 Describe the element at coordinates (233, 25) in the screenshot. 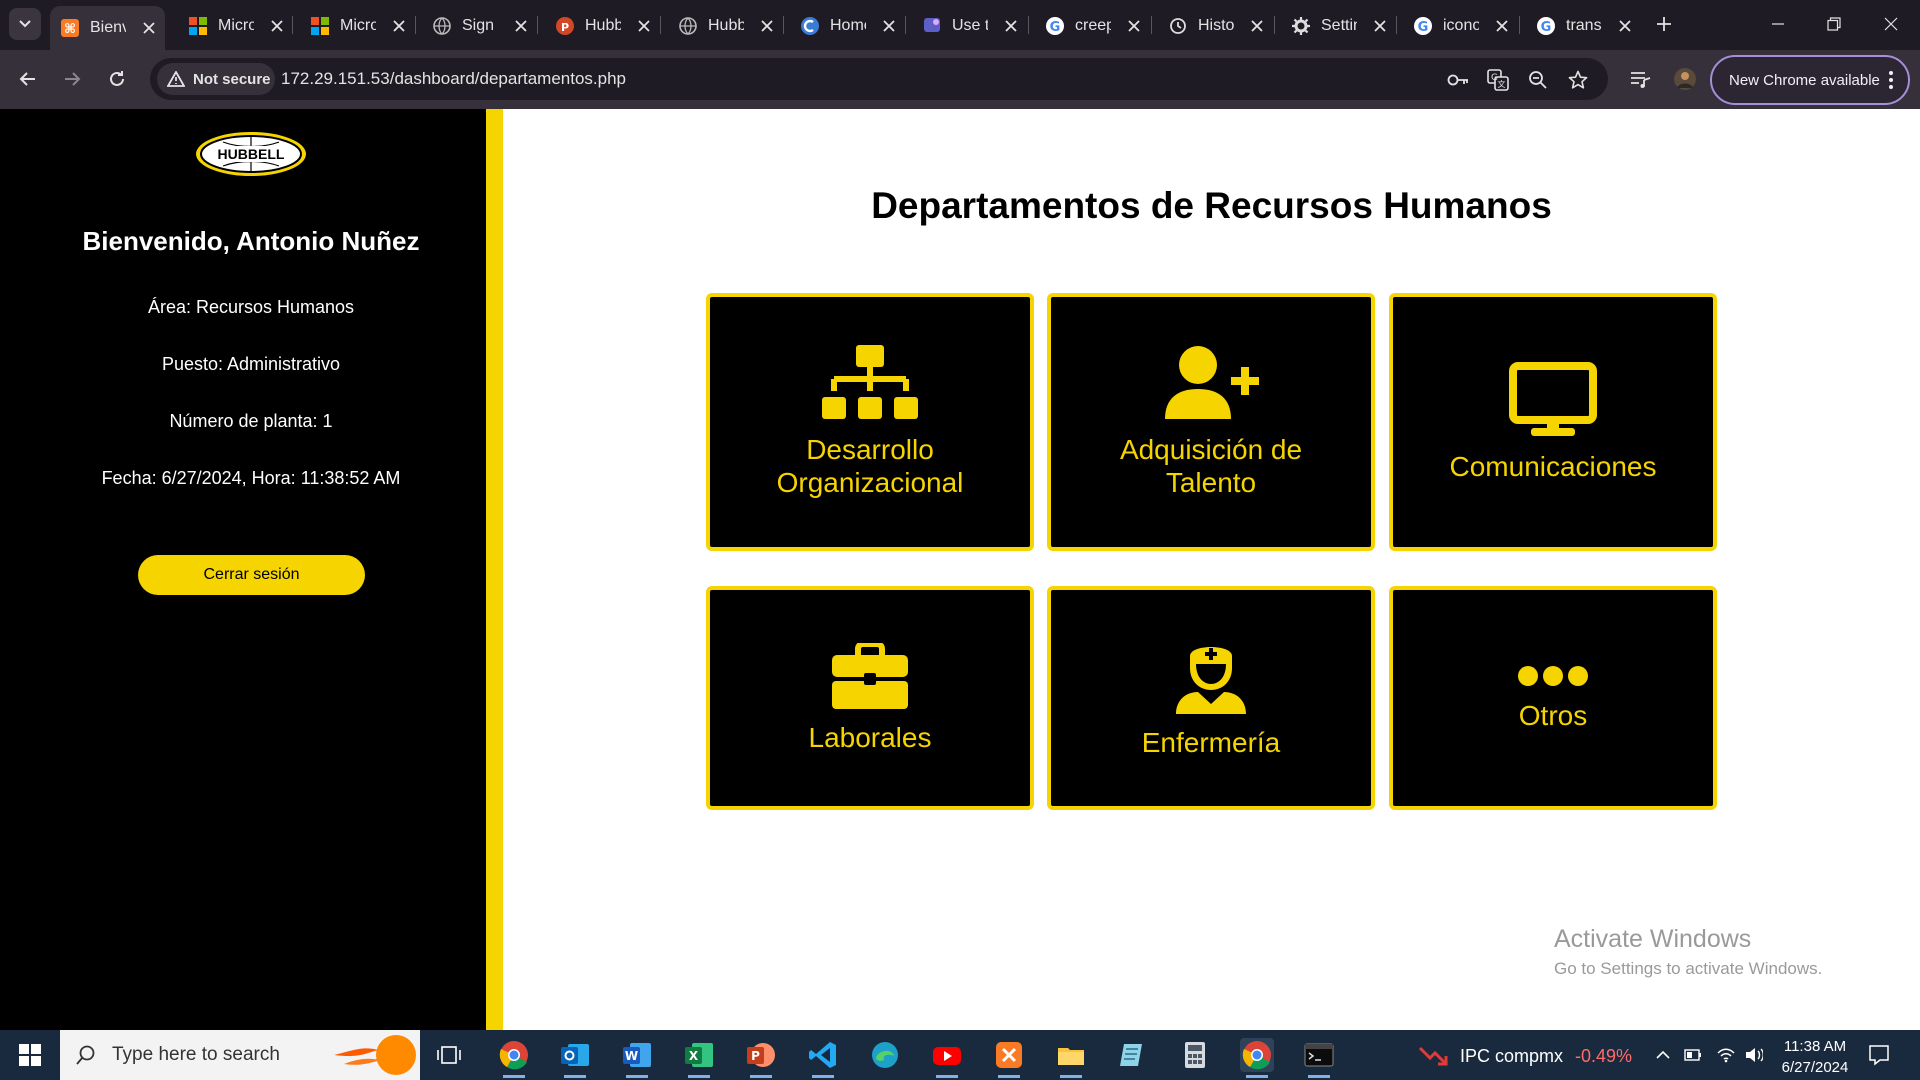

I see `tab-microsoft-1: Microsoft` at that location.